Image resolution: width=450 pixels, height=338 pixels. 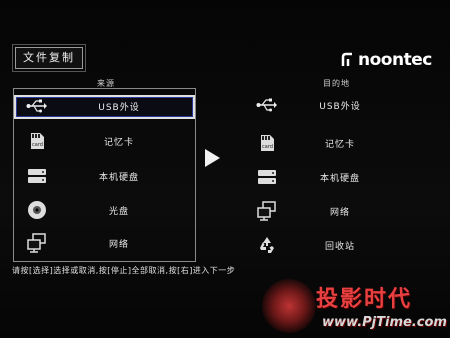 I want to click on source-item-optical-disc: 光盘, so click(x=104, y=211).